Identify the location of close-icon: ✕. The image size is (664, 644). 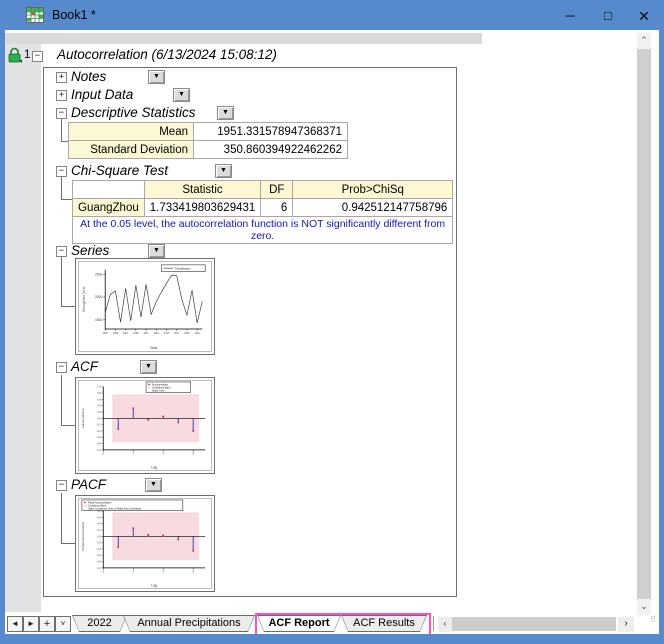
(644, 16).